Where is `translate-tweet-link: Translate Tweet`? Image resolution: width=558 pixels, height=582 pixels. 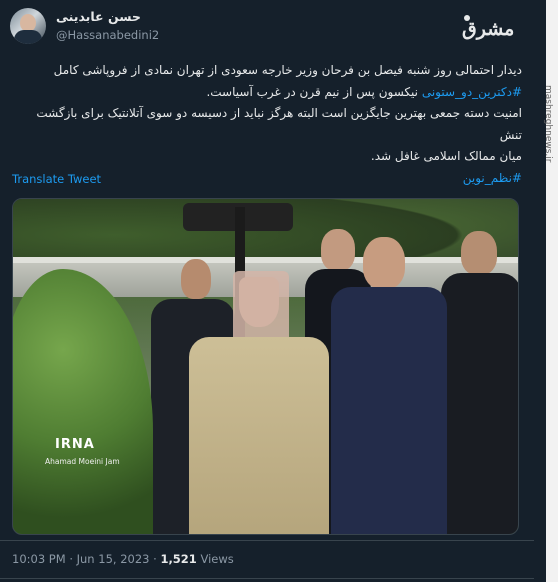
translate-tweet-link: Translate Tweet is located at coordinates (56, 179).